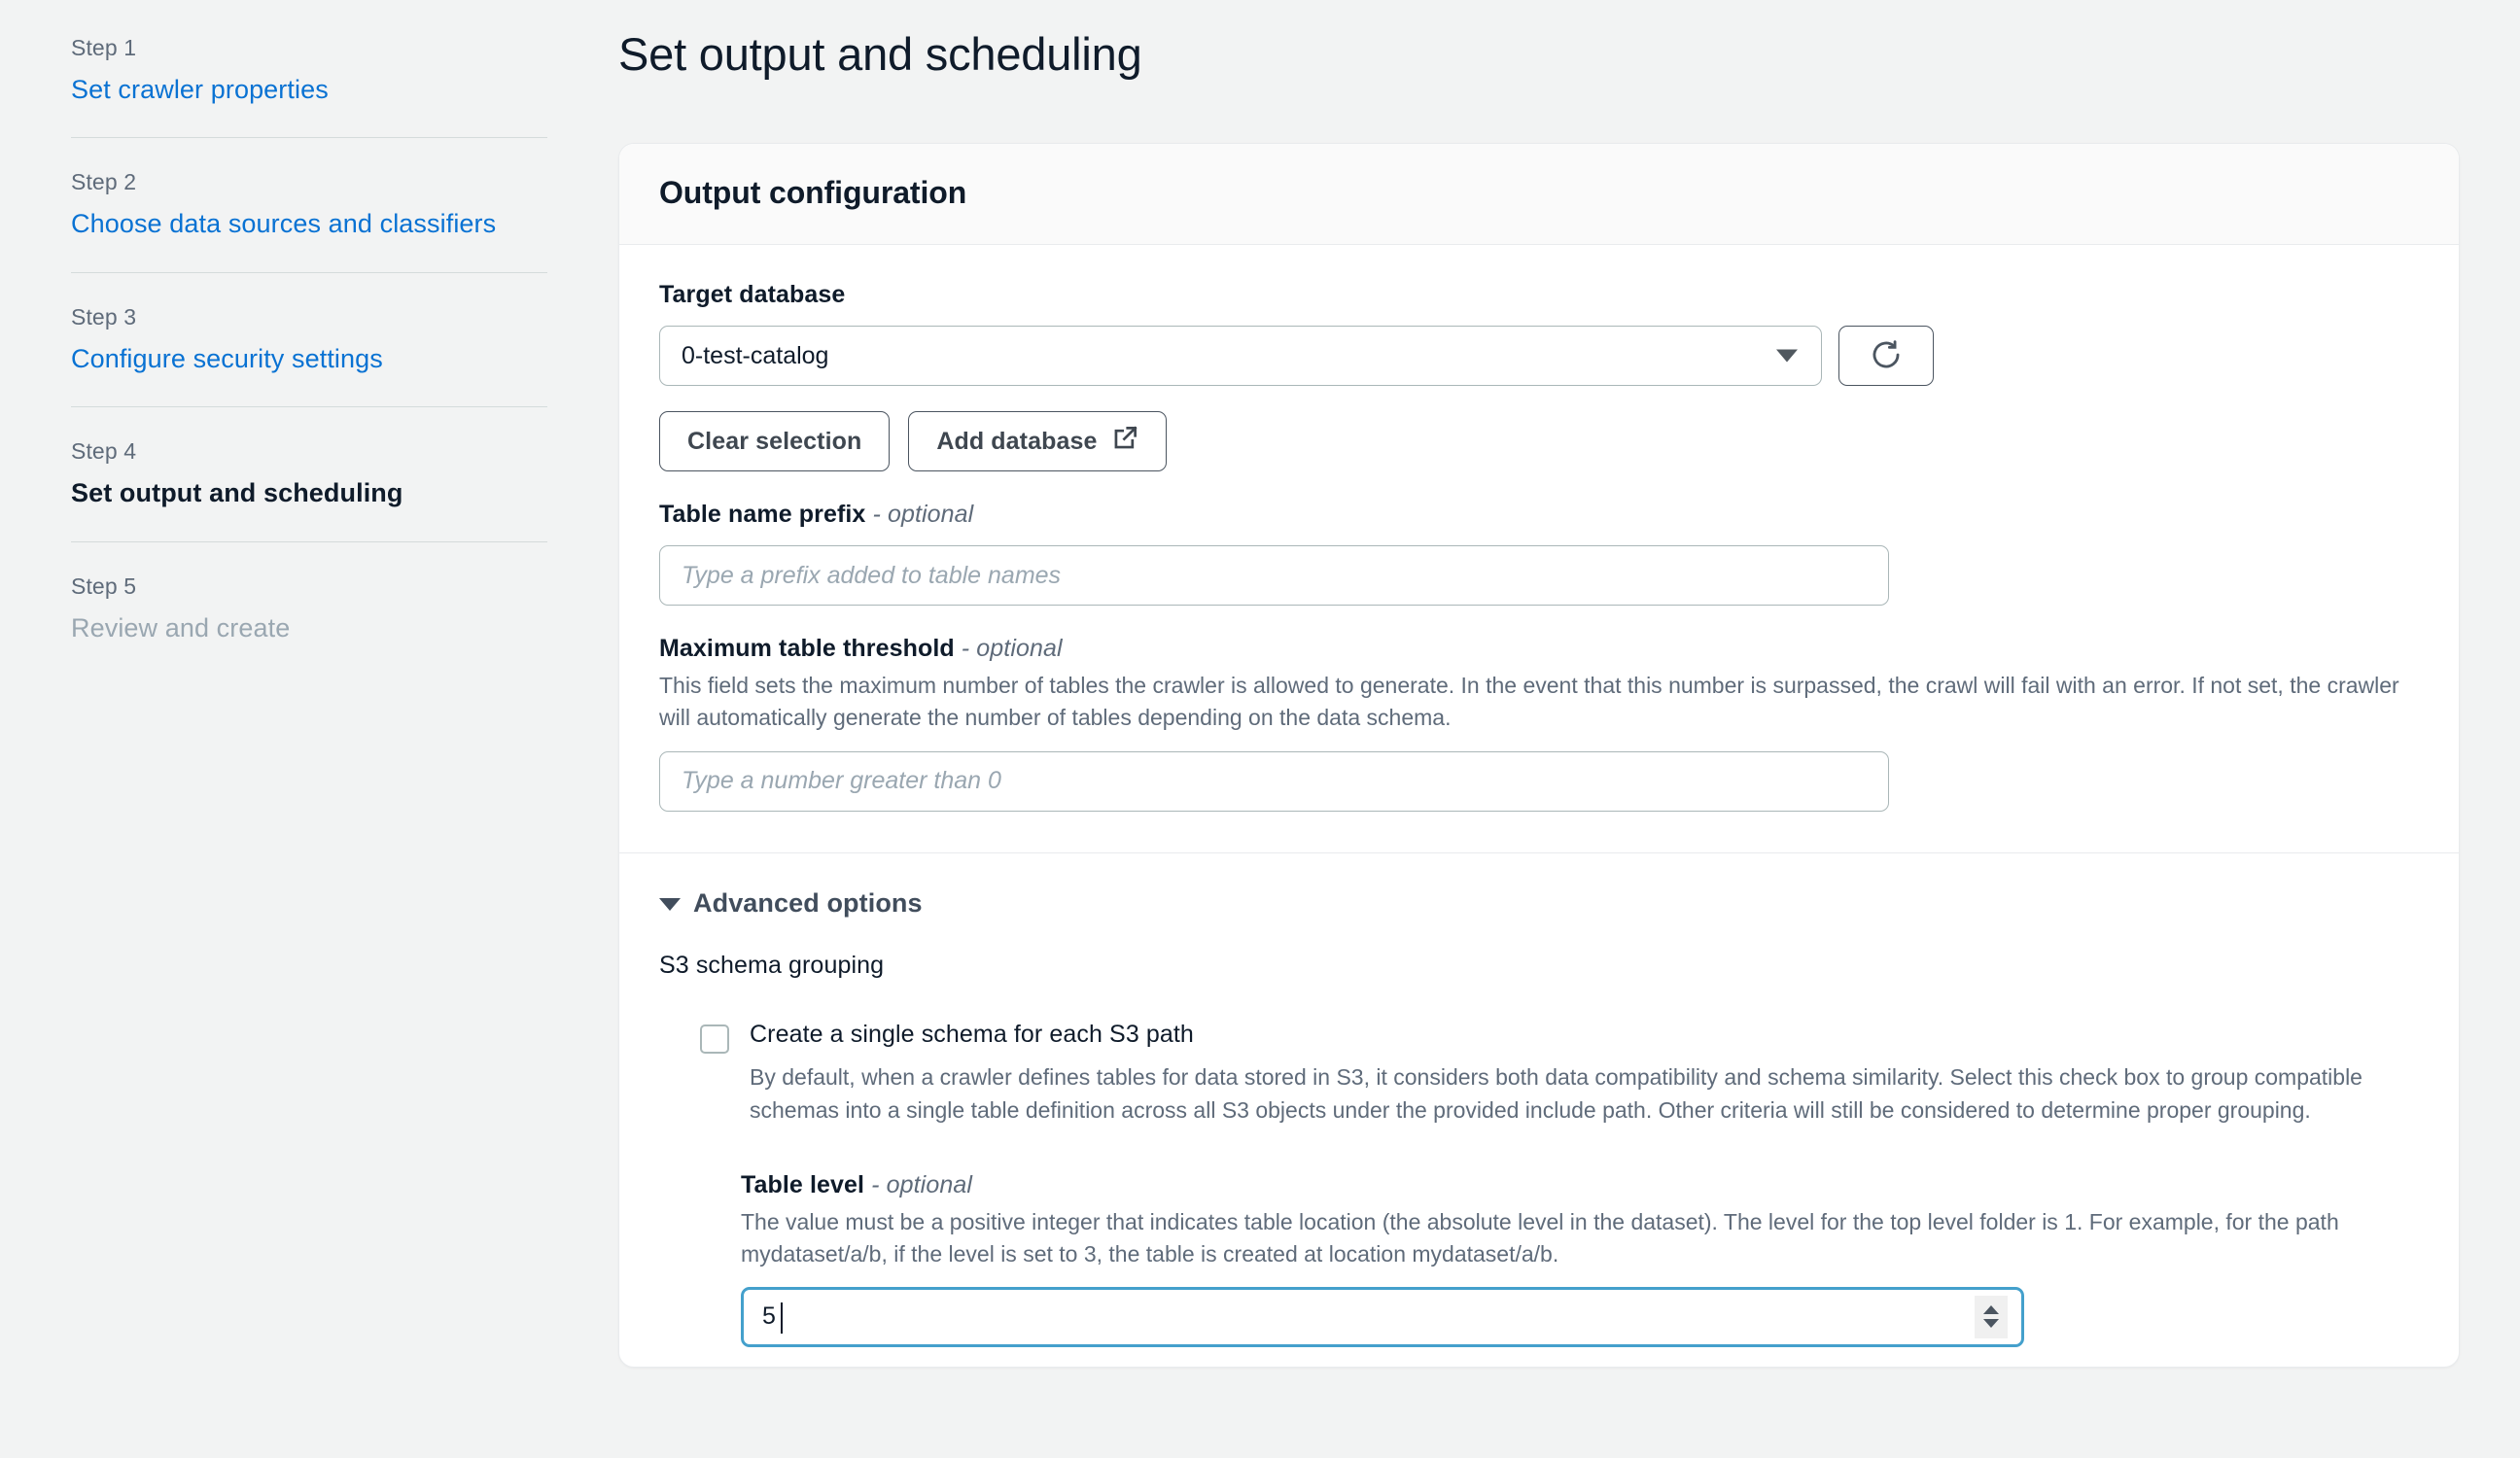 This screenshot has height=1458, width=2520. I want to click on table-level-input, so click(1359, 1316).